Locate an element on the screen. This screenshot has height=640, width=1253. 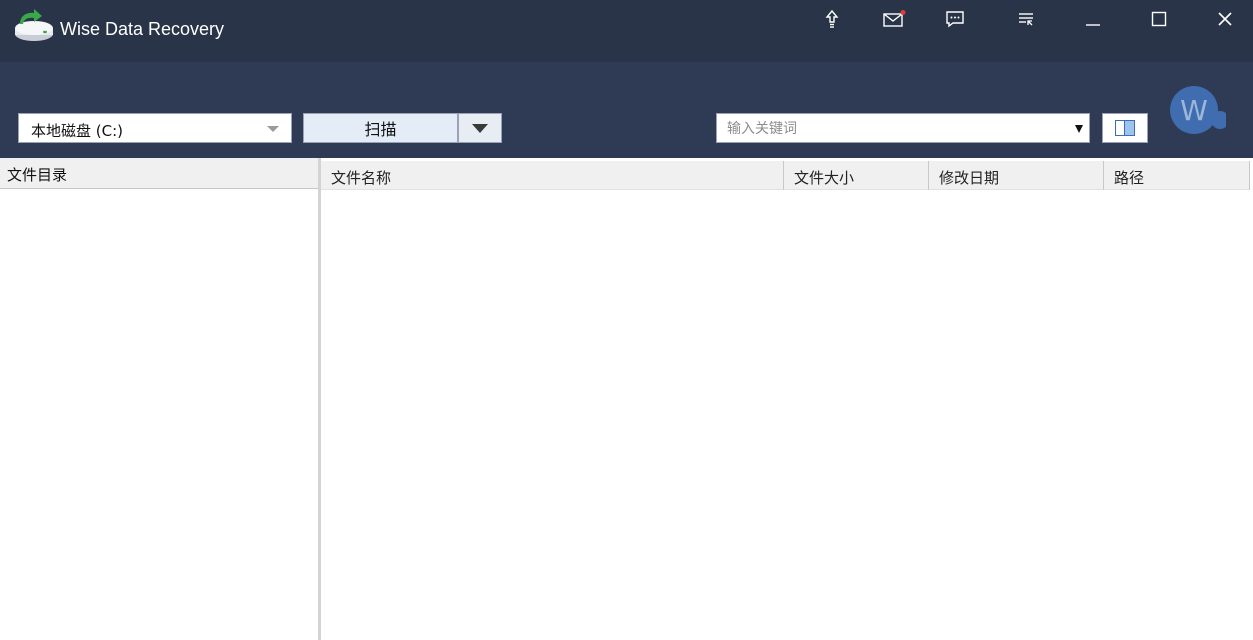
notification-dot is located at coordinates (903, 12).